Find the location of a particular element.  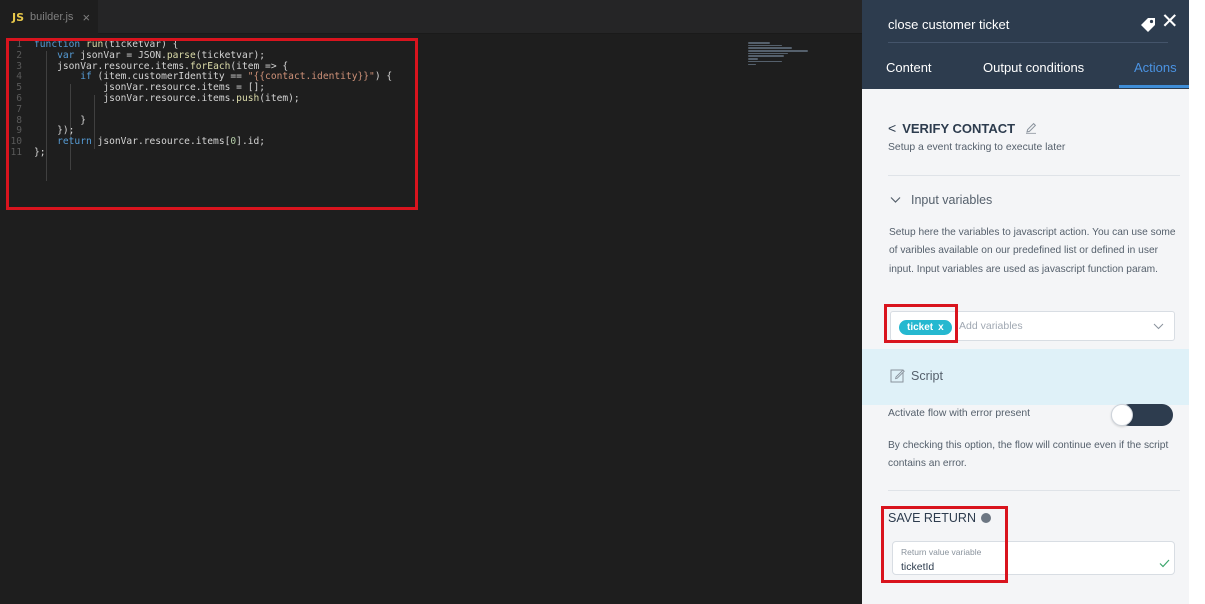

action-name: VERIFY CONTACT is located at coordinates (959, 128).